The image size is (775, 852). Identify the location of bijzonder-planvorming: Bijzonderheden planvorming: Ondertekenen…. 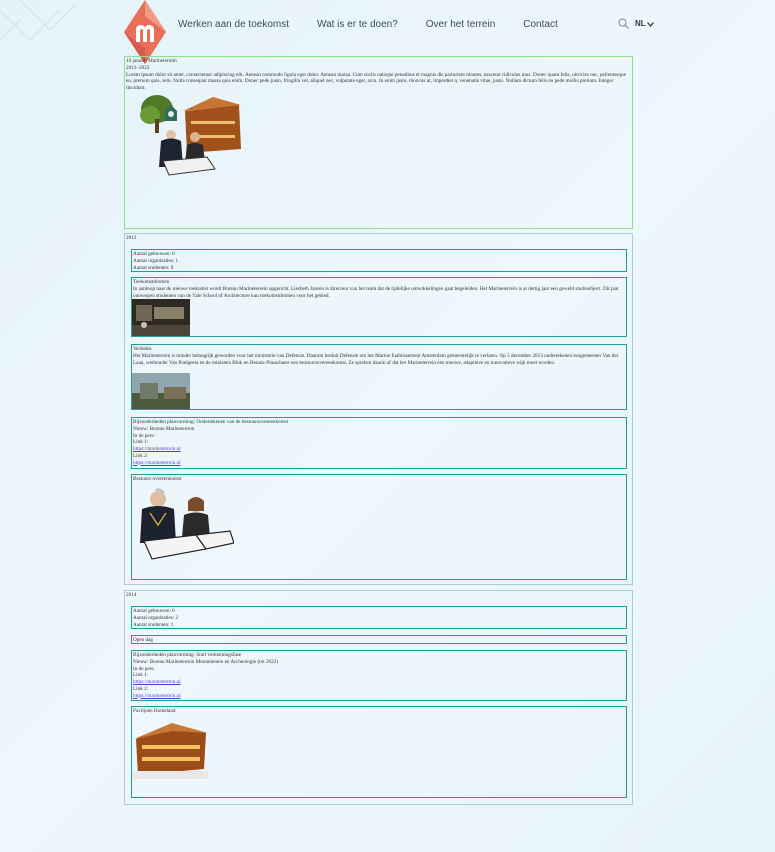
(211, 422).